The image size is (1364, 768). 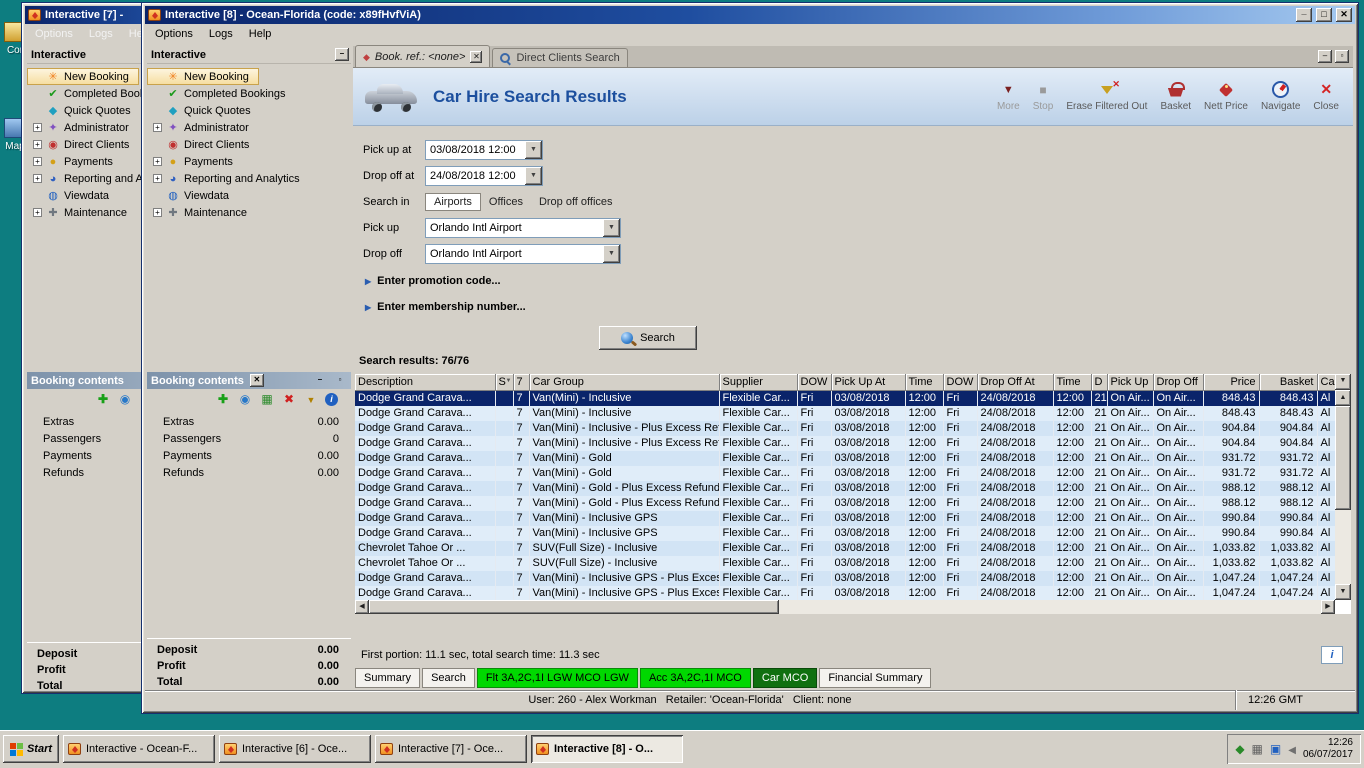 I want to click on tree-item-completed-bookings: Completed Bookings, so click(x=221, y=93).